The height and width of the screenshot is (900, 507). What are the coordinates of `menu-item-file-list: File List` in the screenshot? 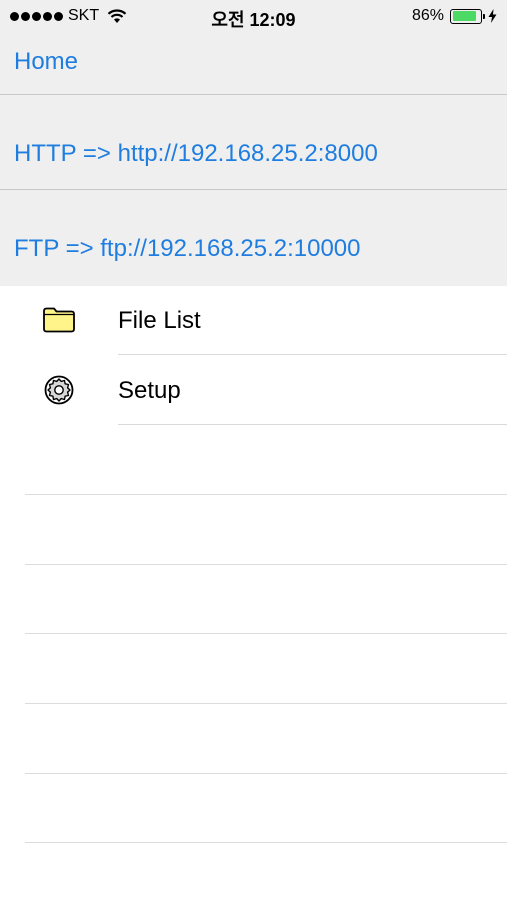 It's located at (253, 320).